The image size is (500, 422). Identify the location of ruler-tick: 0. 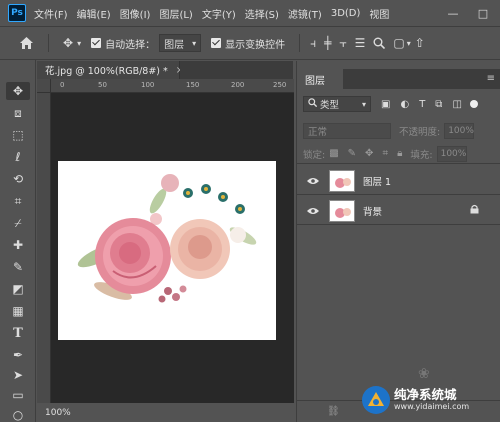
(62, 85).